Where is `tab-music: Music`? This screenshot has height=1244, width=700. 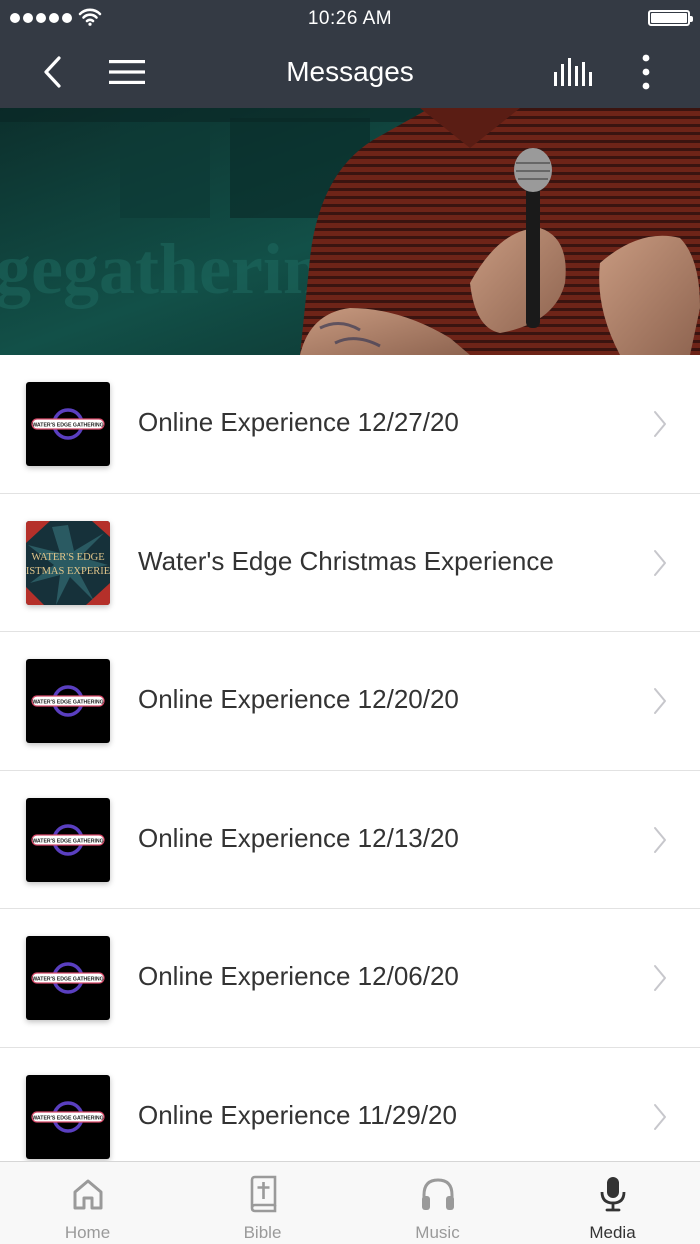 tab-music: Music is located at coordinates (437, 1203).